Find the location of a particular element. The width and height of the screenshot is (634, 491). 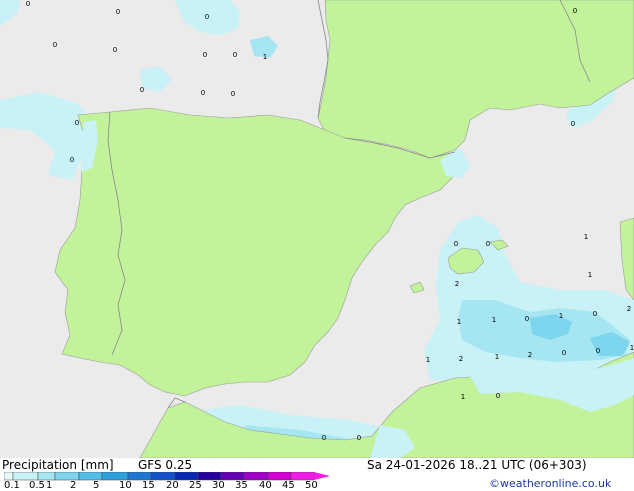

model-name: GFS 0.25 is located at coordinates (165, 465).